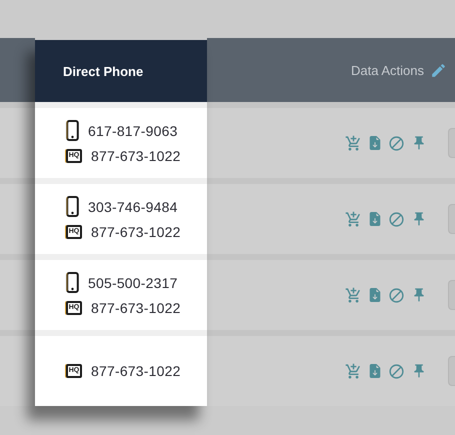 The width and height of the screenshot is (455, 435). I want to click on phone-number: 505-500-2317, so click(133, 282).